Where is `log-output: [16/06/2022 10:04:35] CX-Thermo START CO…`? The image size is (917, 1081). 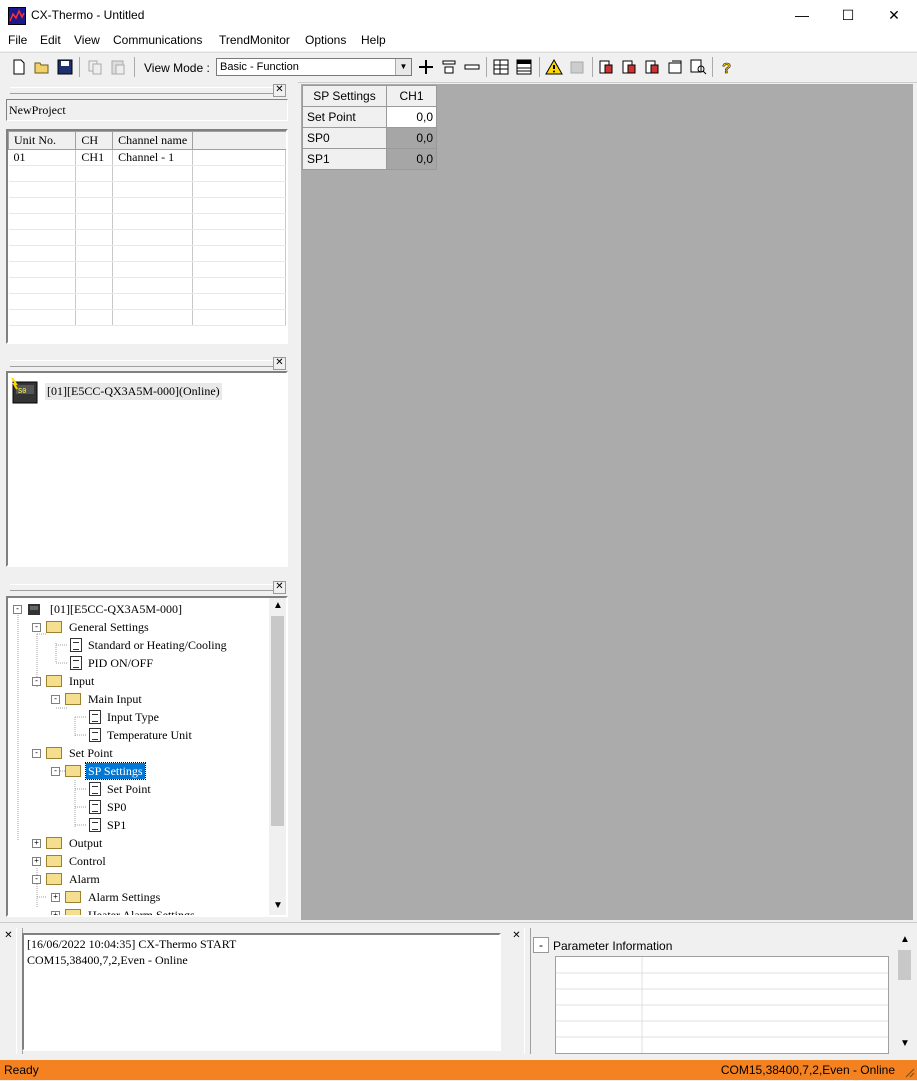
log-output: [16/06/2022 10:04:35] CX-Thermo START CO… is located at coordinates (261, 992).